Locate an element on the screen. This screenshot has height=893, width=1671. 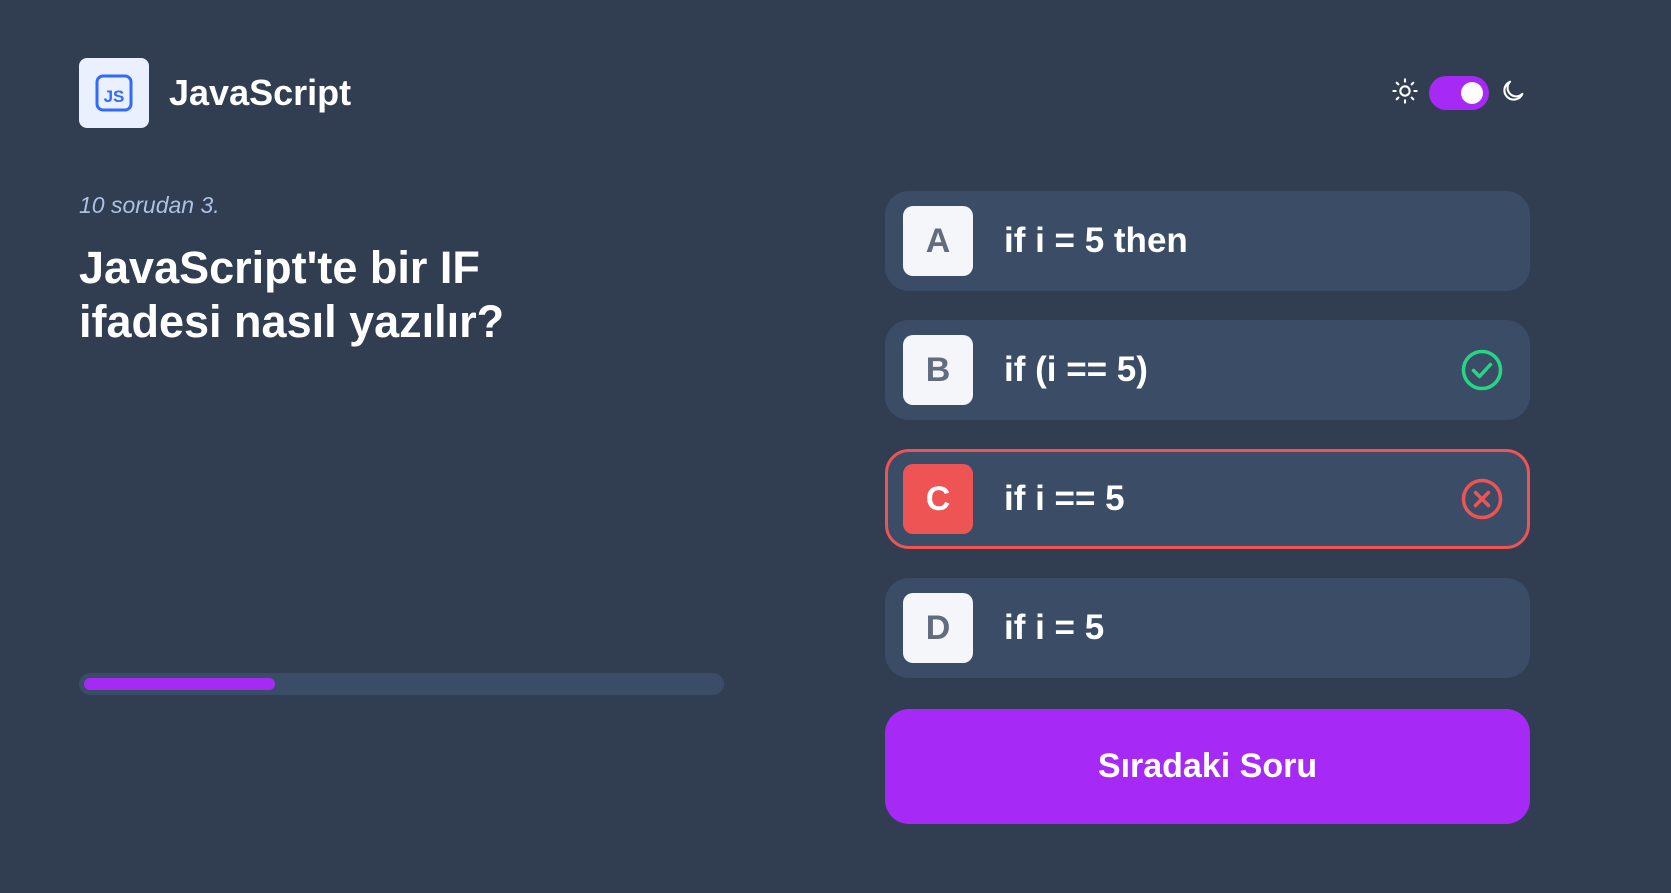
option-a: A if i = 5 then is located at coordinates (1207, 241).